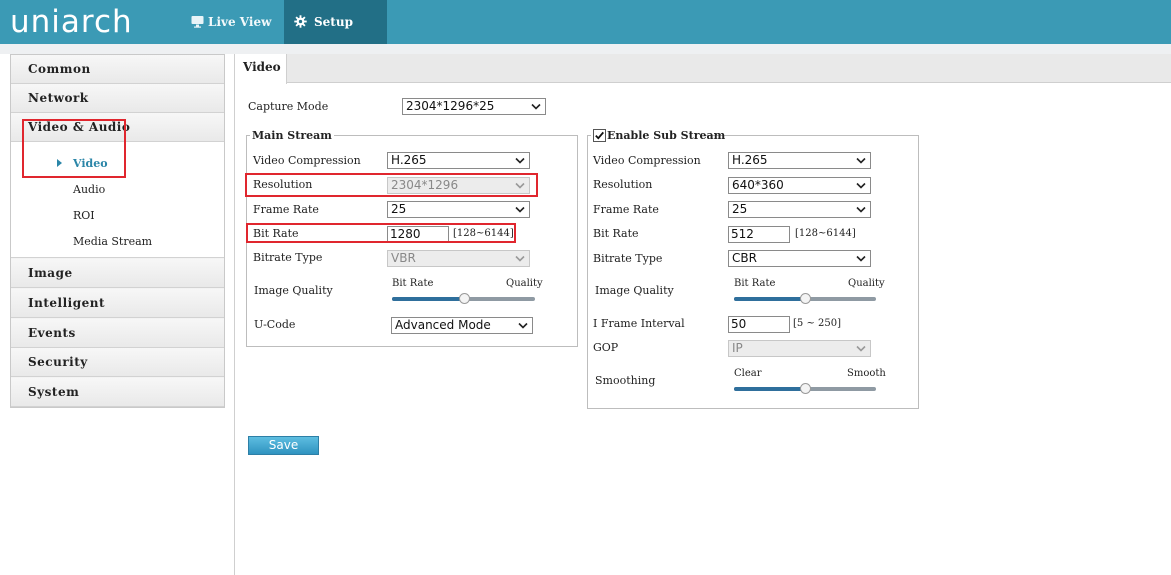 This screenshot has width=1171, height=575. I want to click on capture-mode-select: 2304*1296*25, so click(474, 106).